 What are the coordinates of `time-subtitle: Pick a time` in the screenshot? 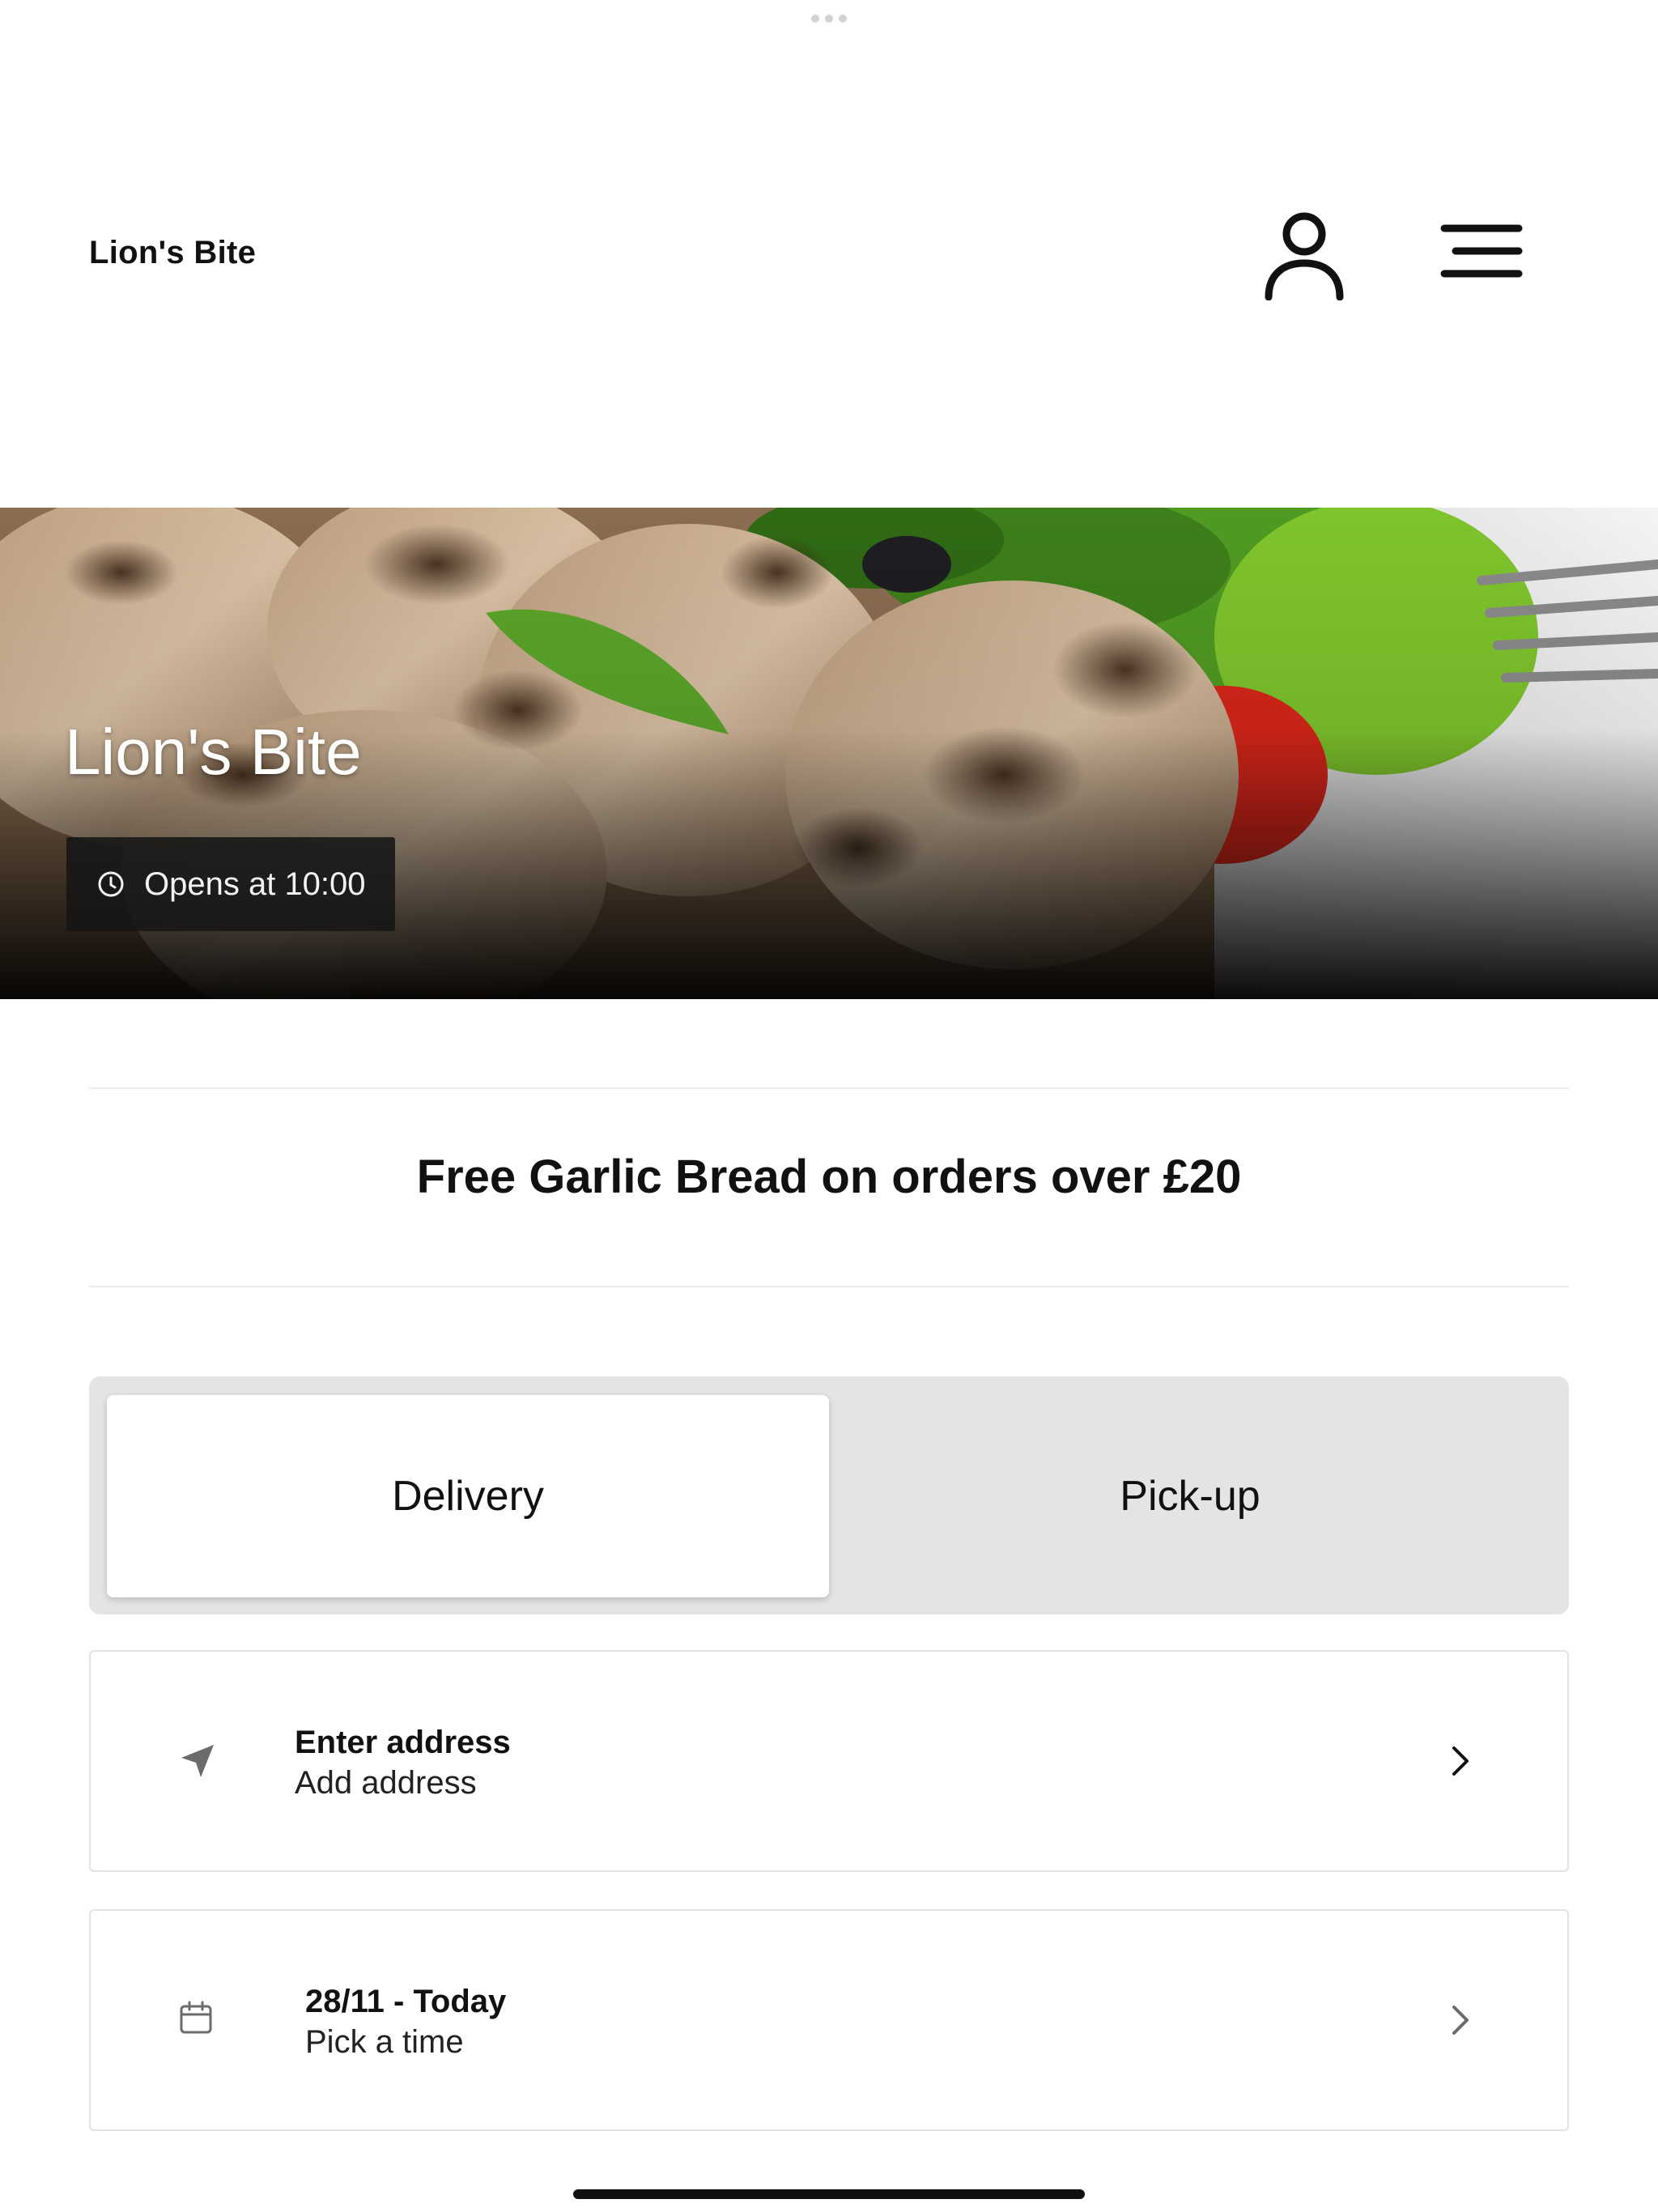 It's located at (384, 2042).